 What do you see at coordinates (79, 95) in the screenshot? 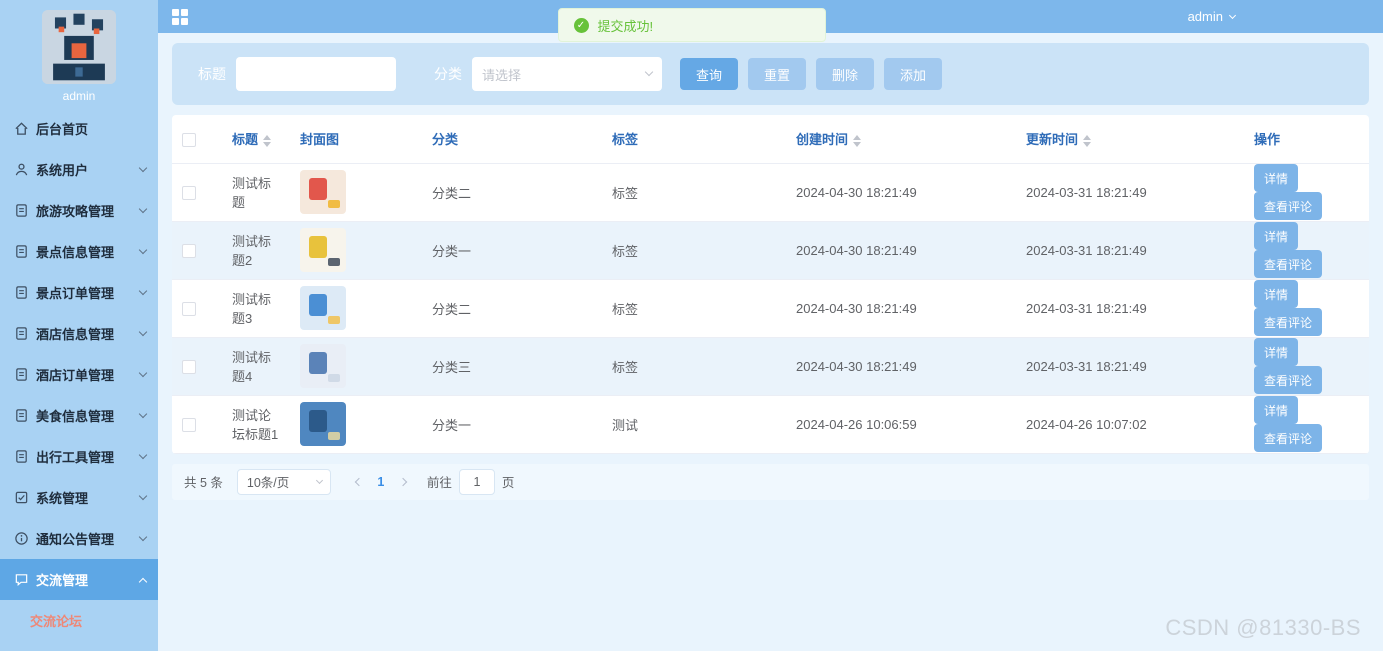
I see `avatar-label: admin` at bounding box center [79, 95].